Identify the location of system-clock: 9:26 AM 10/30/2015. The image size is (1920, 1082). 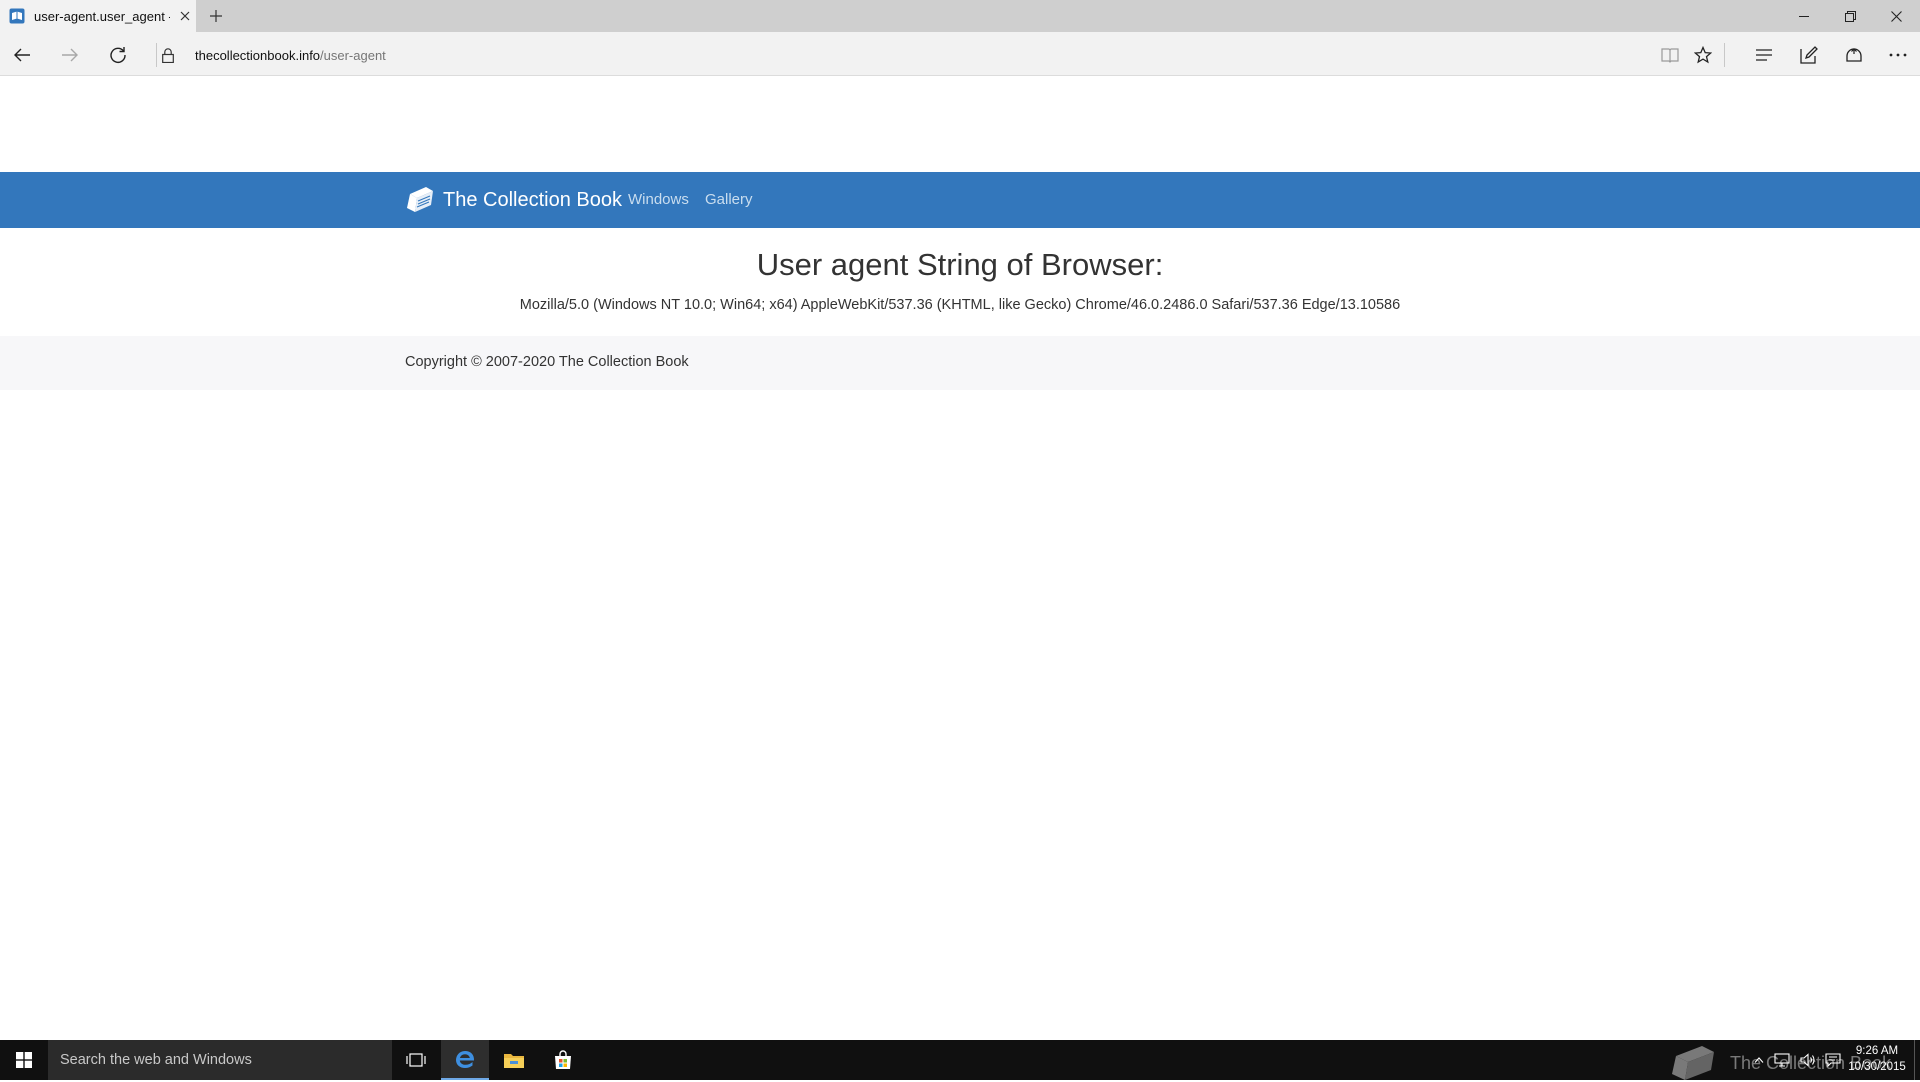
(1877, 1059).